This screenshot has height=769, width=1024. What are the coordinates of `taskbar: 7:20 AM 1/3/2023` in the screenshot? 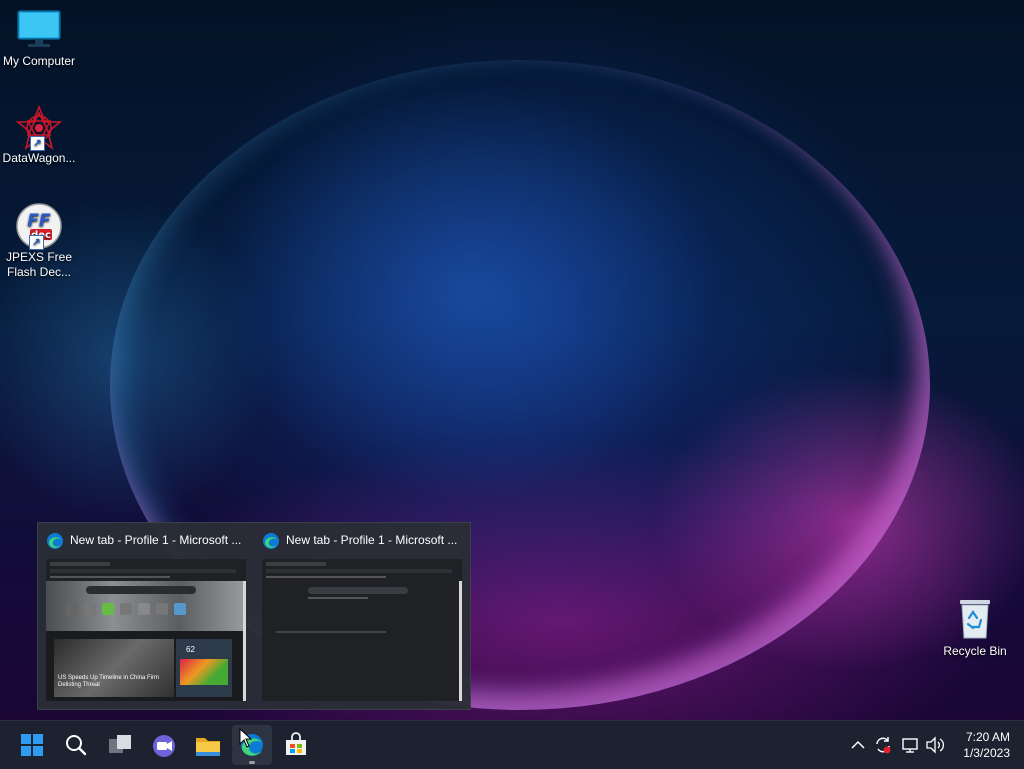 It's located at (512, 744).